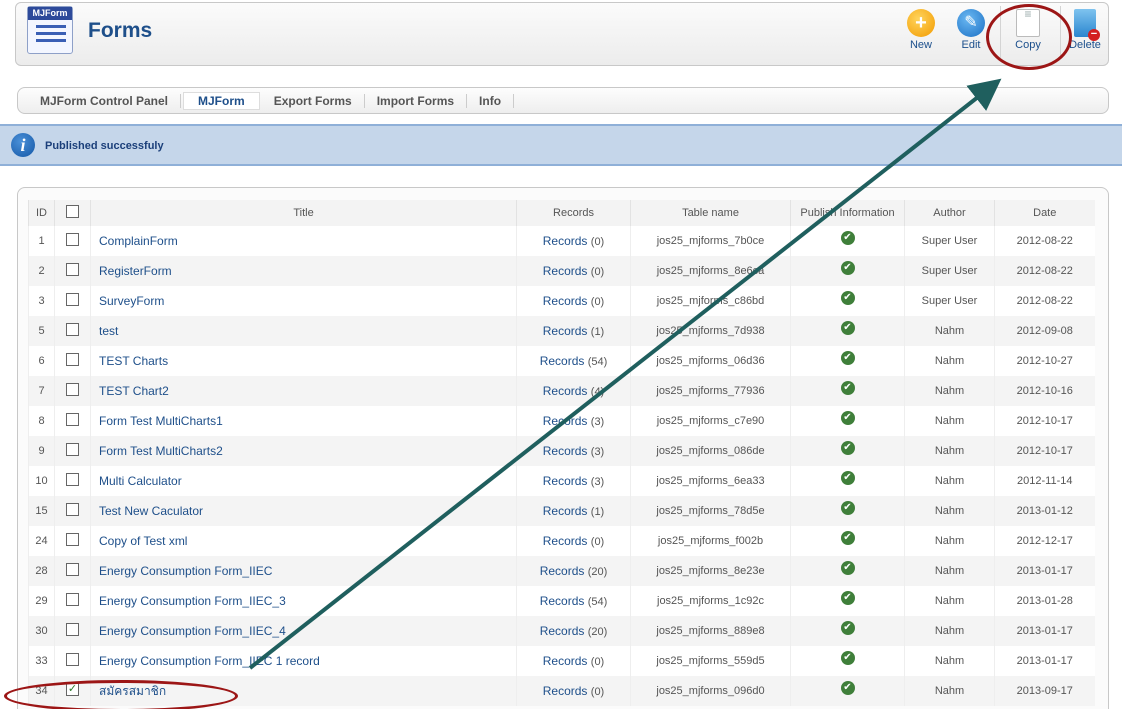  I want to click on row-title-link: Test New Caculator, so click(303, 511).